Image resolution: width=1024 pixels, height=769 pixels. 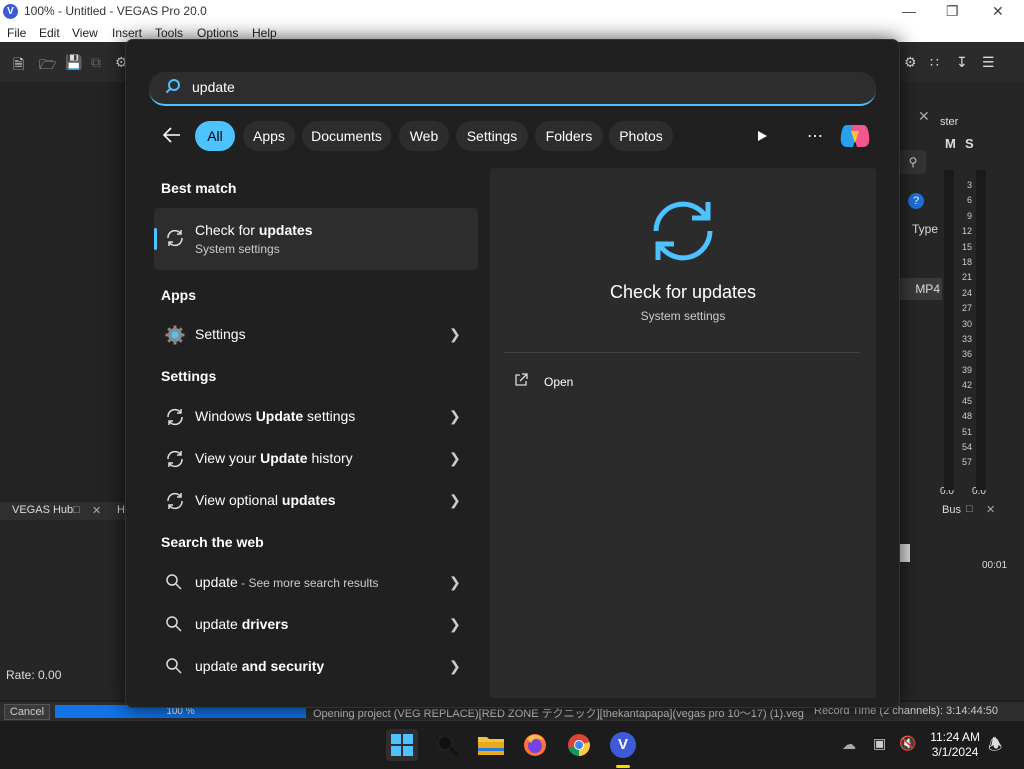 What do you see at coordinates (213, 87) in the screenshot?
I see `search-input: update` at bounding box center [213, 87].